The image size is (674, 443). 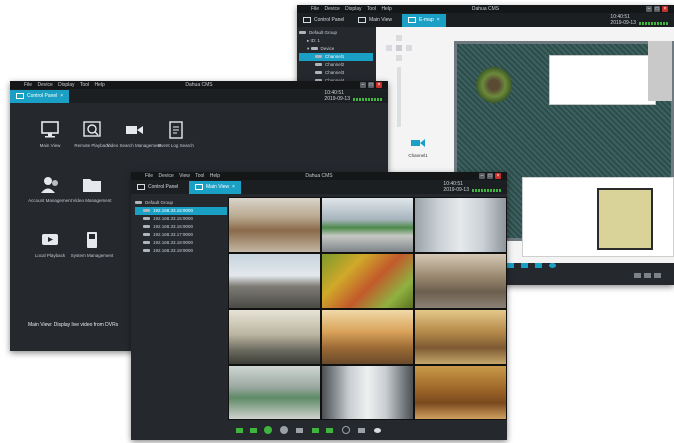 I want to click on tree-item: Channel2, so click(x=336, y=65).